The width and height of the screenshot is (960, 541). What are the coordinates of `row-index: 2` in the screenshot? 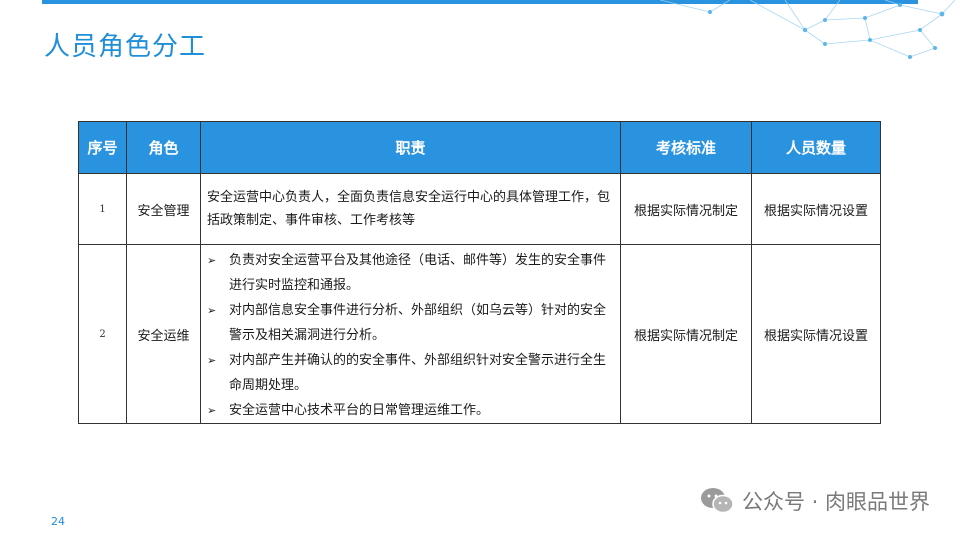 It's located at (102, 334).